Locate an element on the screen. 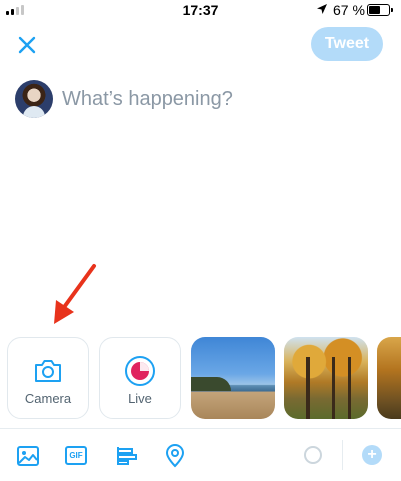 This screenshot has height=481, width=401. camera-icon is located at coordinates (48, 371).